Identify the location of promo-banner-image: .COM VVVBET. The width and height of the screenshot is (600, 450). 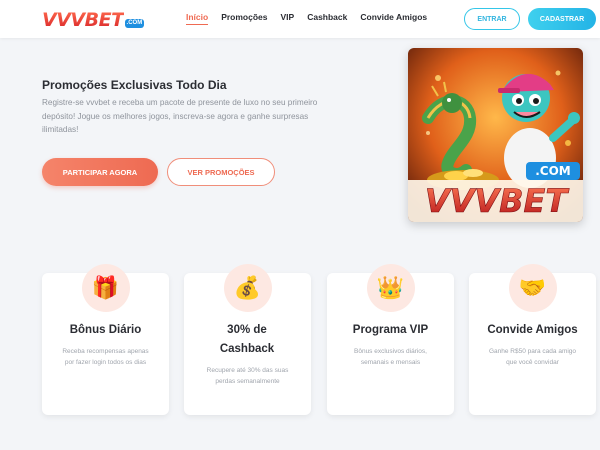
(495, 135).